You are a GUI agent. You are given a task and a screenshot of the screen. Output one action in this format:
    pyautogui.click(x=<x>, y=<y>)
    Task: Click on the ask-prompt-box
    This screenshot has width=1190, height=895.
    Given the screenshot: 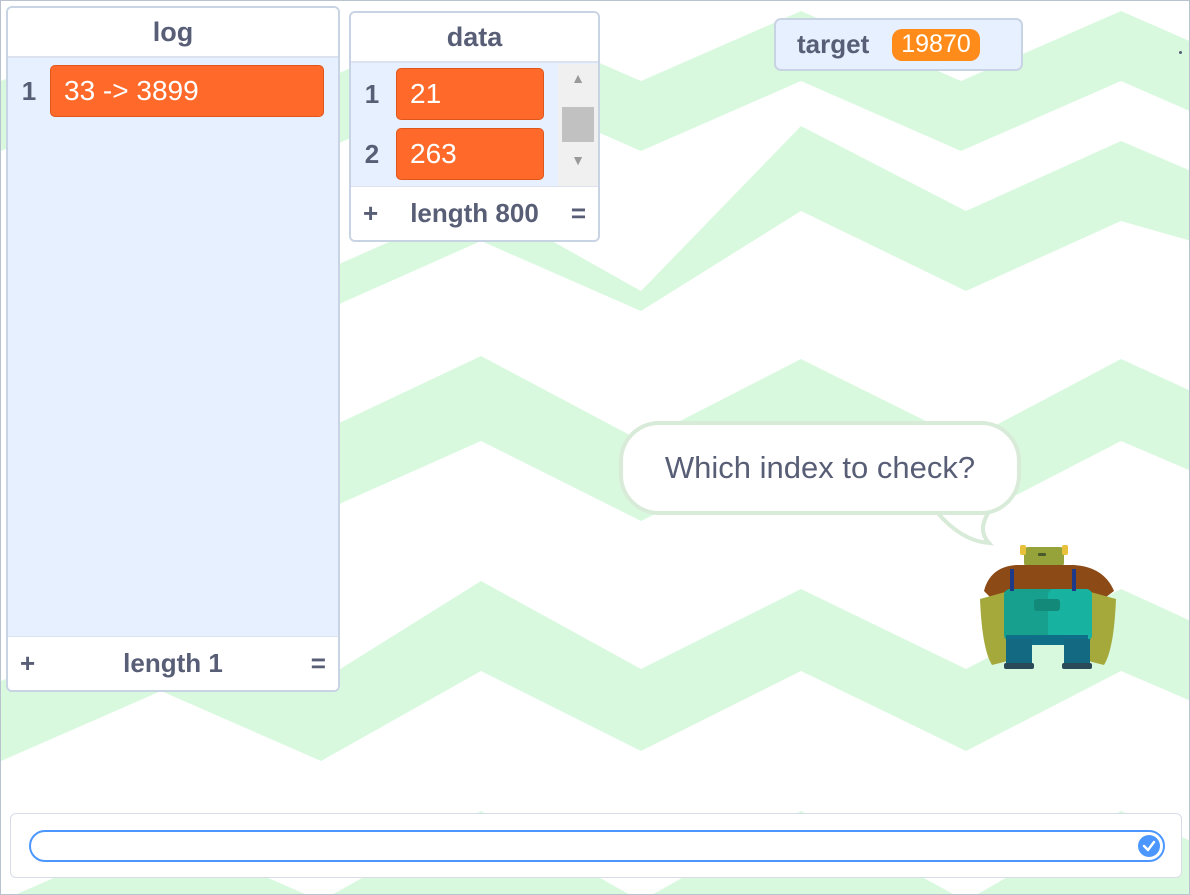 What is the action you would take?
    pyautogui.click(x=596, y=845)
    